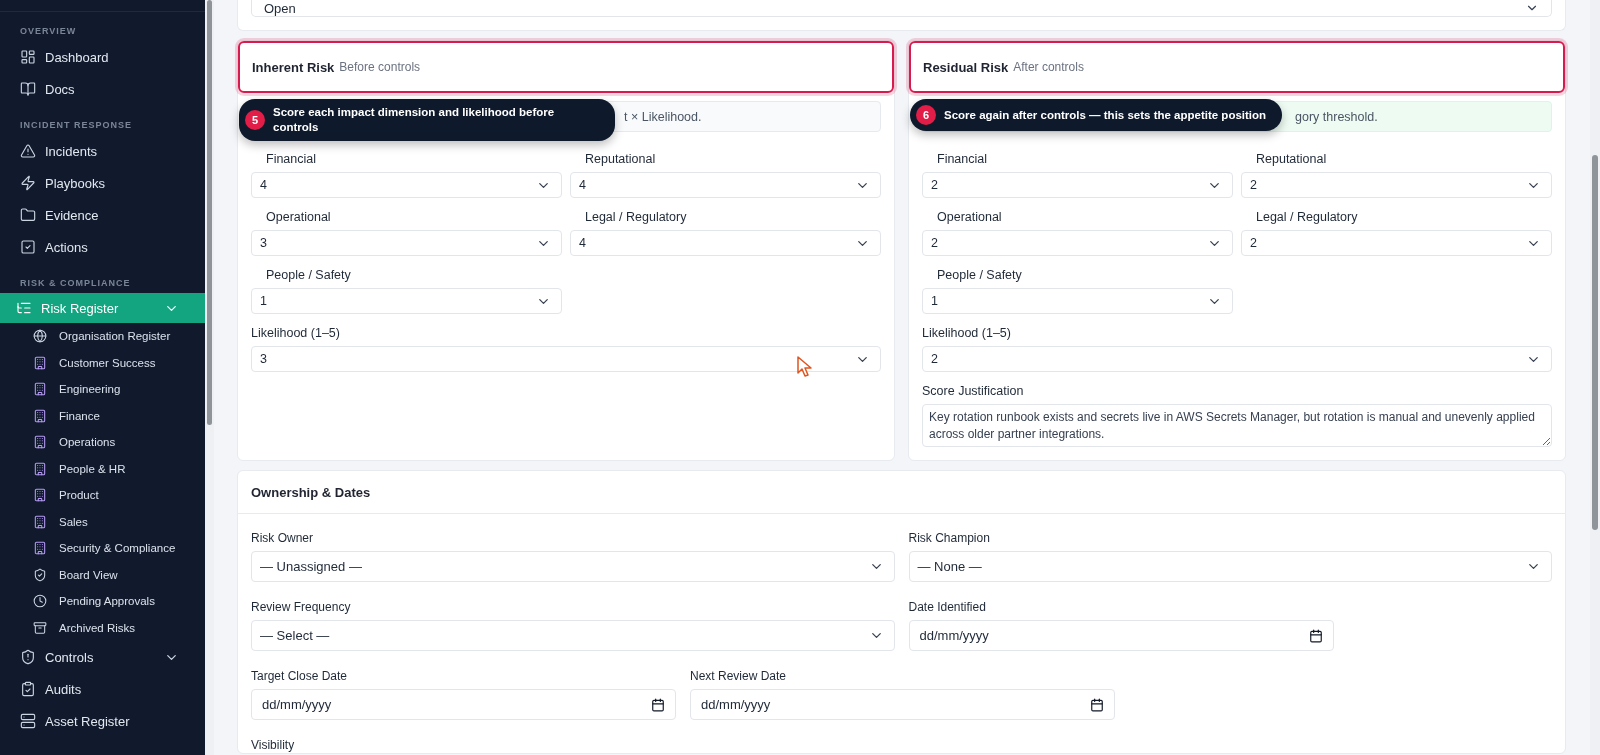 The width and height of the screenshot is (1600, 755). I want to click on layout-icon, so click(28, 57).